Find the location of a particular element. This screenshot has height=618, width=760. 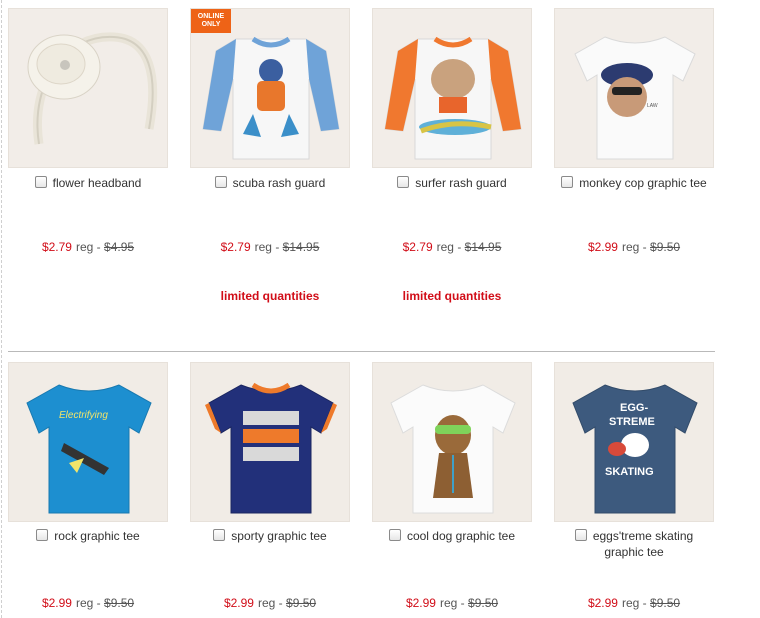

page-left-border is located at coordinates (1, 309).